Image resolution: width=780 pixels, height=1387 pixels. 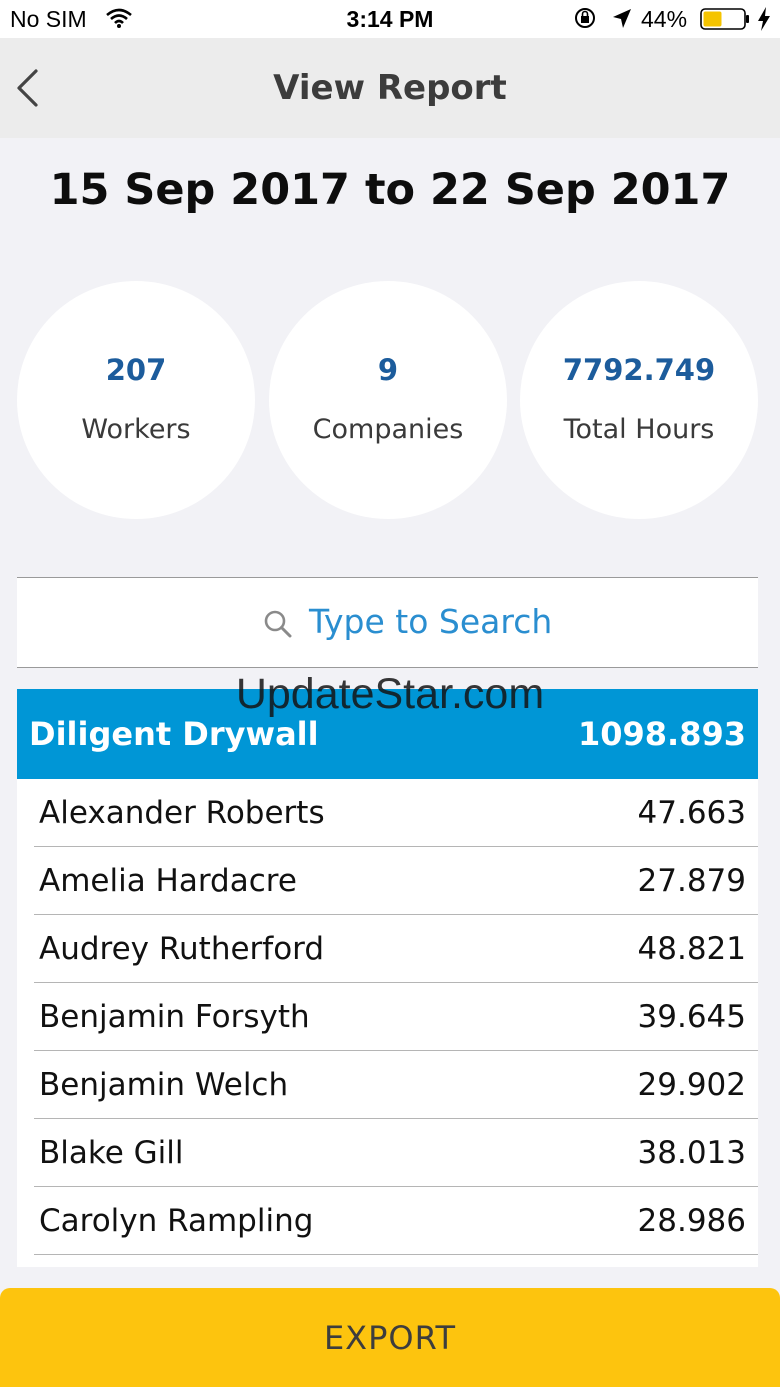 I want to click on stat-value: 9, so click(x=388, y=370).